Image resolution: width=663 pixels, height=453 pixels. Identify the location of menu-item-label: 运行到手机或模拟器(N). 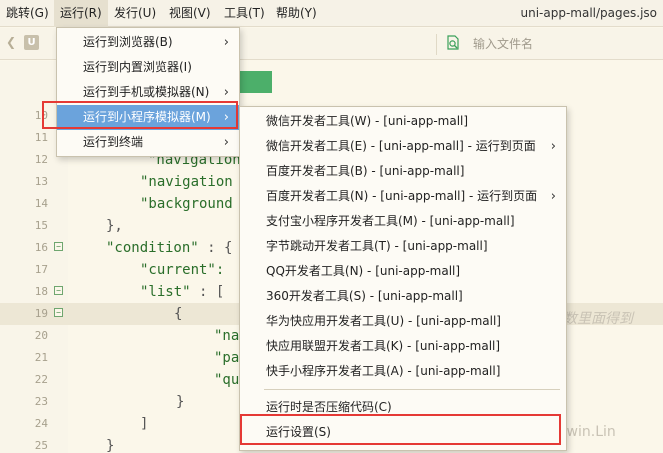
(146, 92).